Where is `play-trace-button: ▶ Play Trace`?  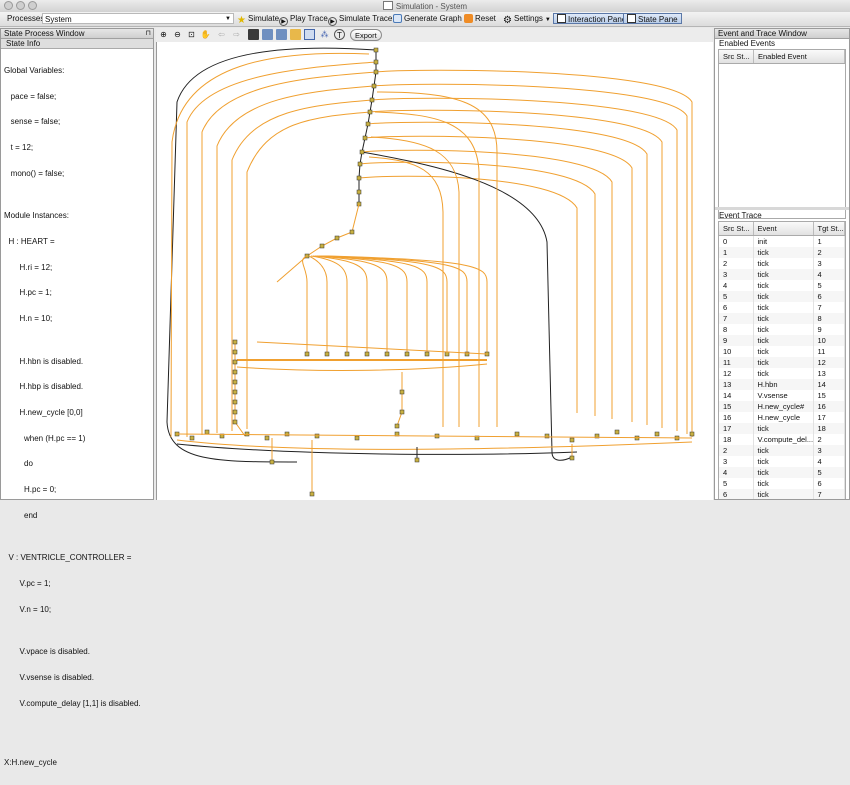
play-trace-button: ▶ Play Trace is located at coordinates (303, 19).